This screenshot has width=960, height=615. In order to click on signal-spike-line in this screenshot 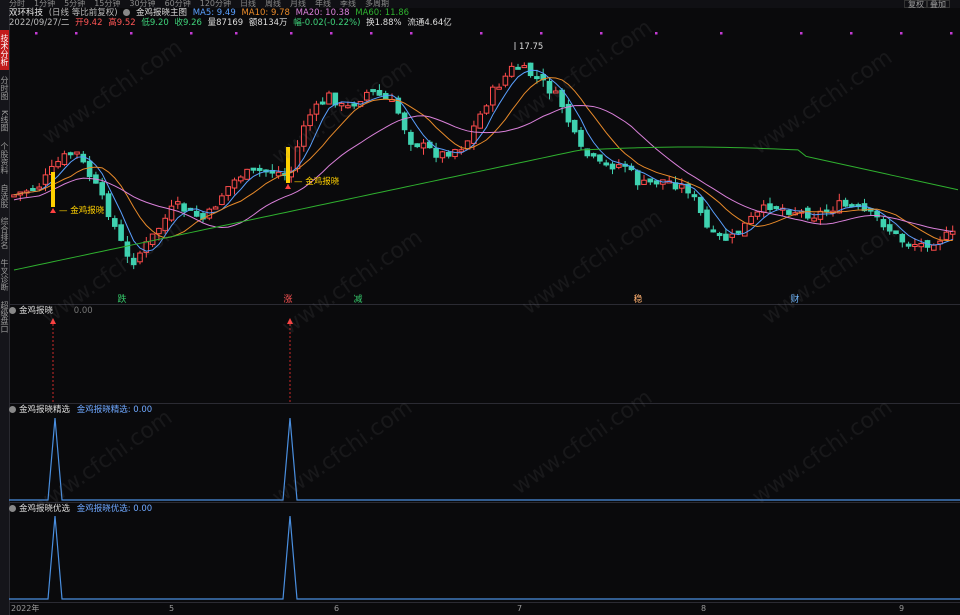, I will do `click(484, 557)`.